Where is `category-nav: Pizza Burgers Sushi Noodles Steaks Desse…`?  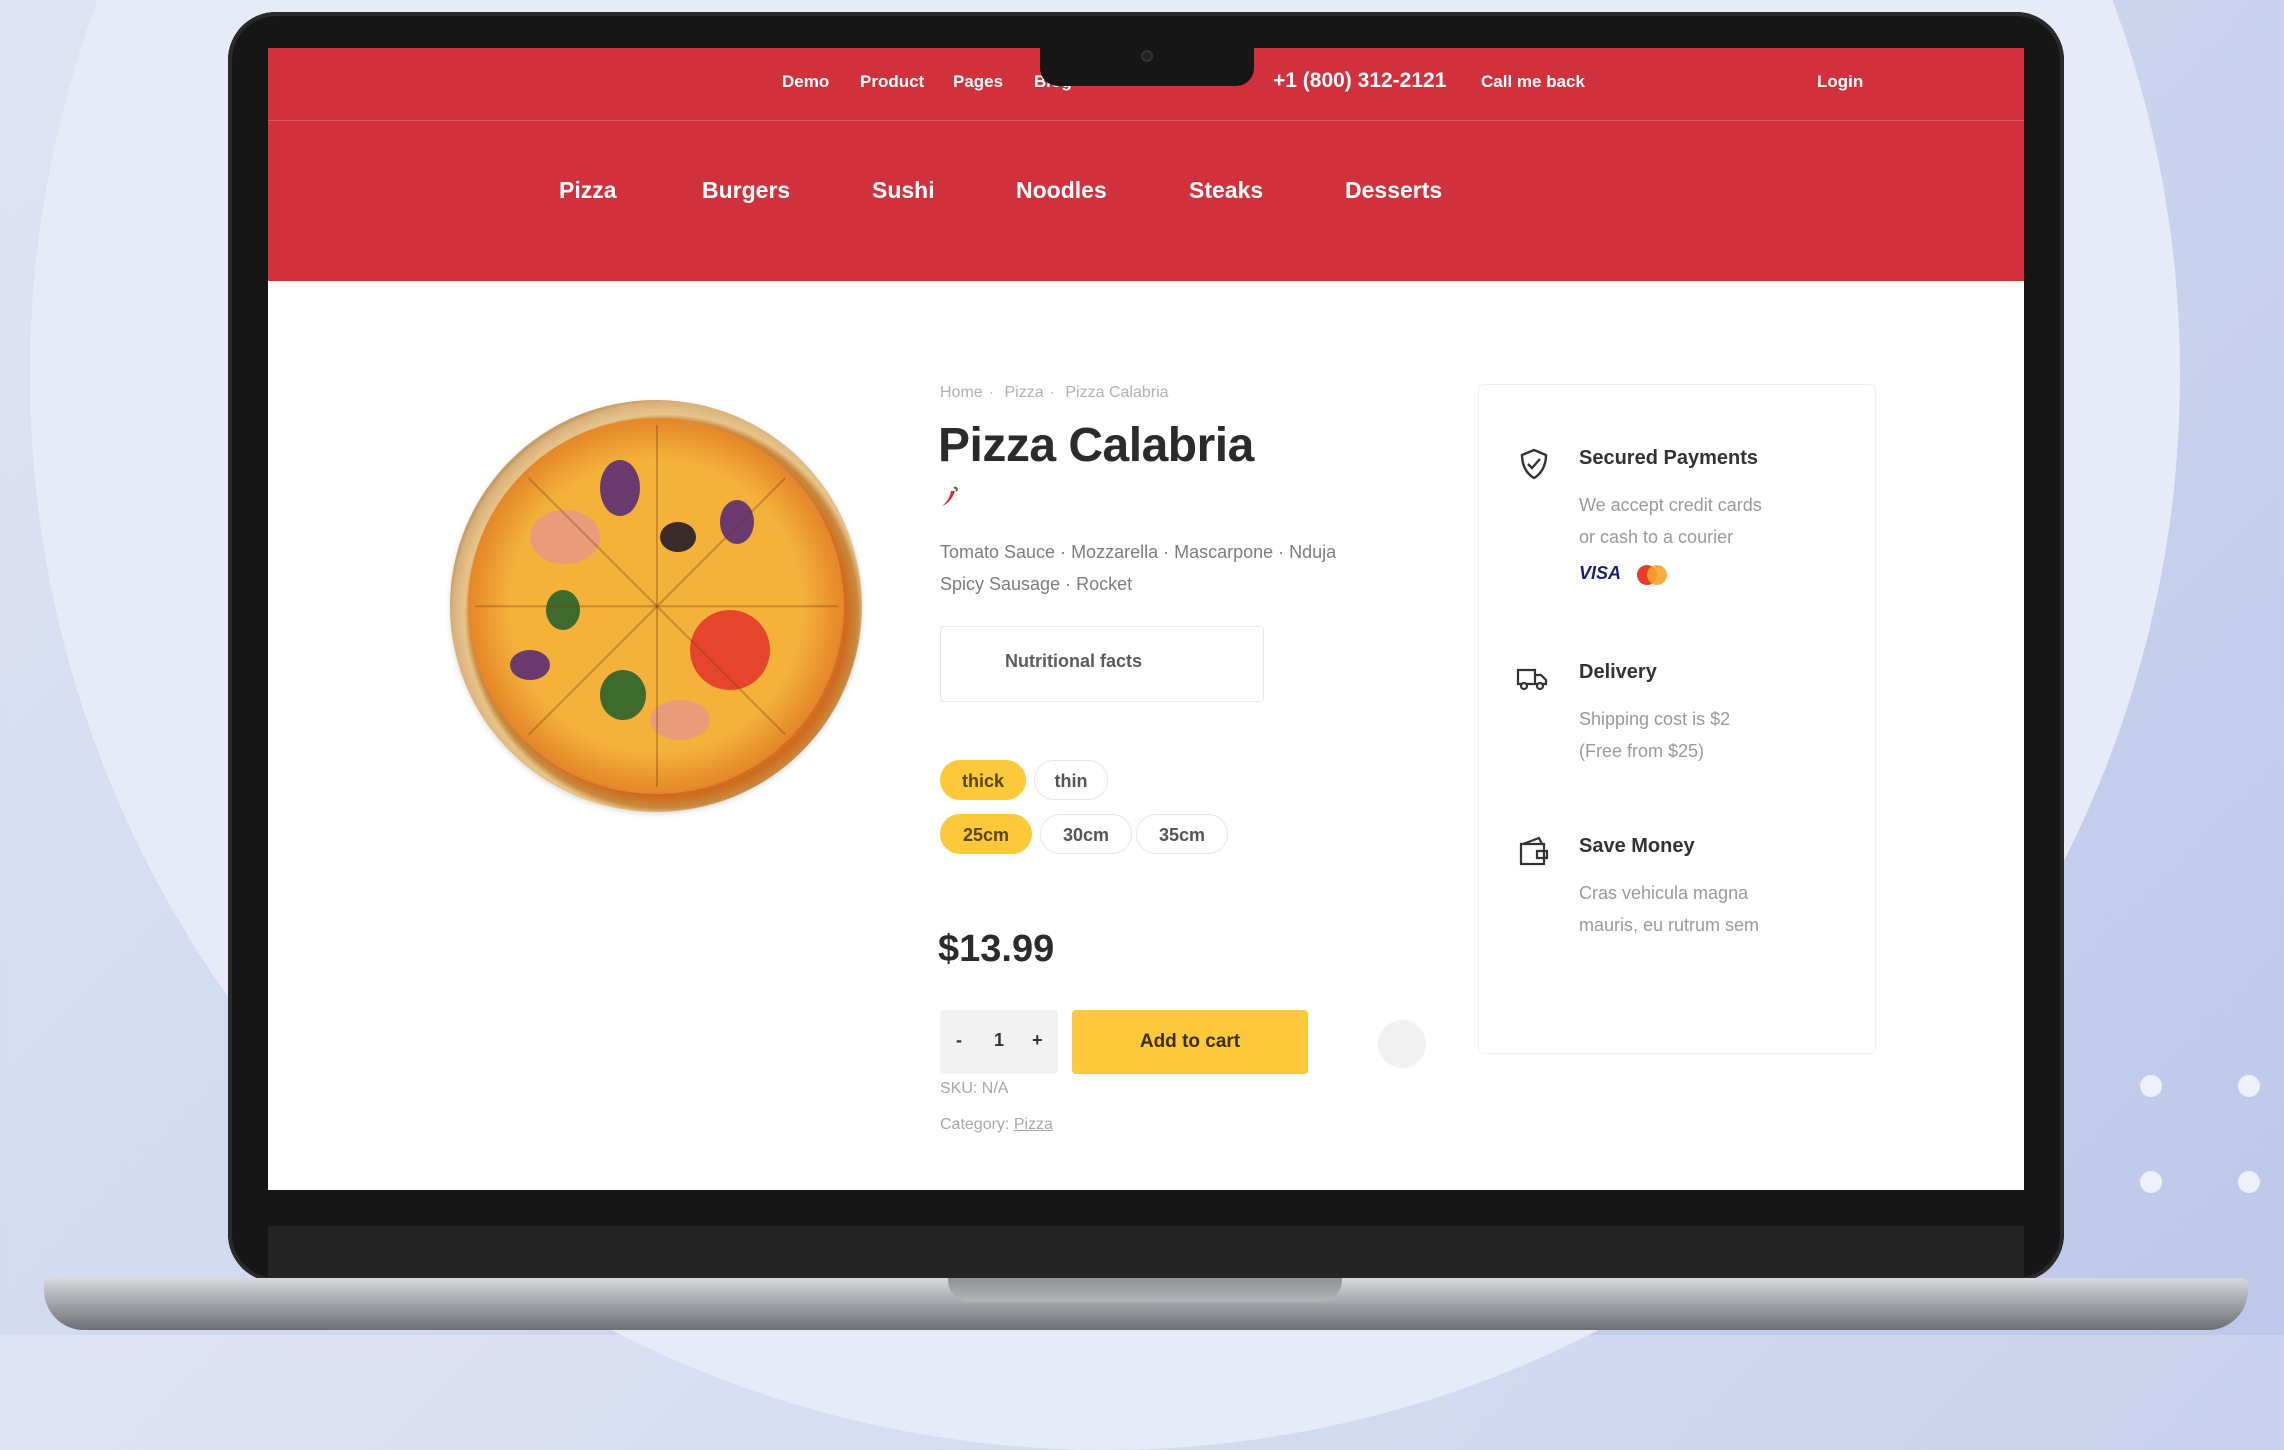 category-nav: Pizza Burgers Sushi Noodles Steaks Desse… is located at coordinates (1146, 201).